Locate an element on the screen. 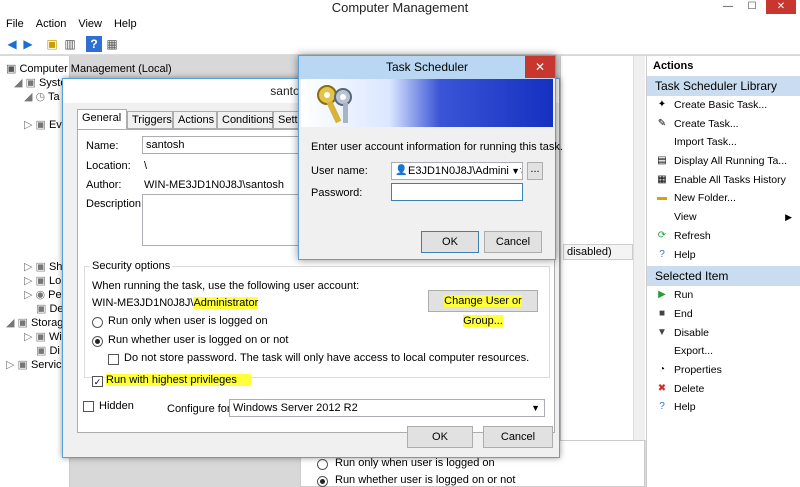 This screenshot has height=487, width=800. action-item-label: Enable All Tasks History is located at coordinates (730, 179).